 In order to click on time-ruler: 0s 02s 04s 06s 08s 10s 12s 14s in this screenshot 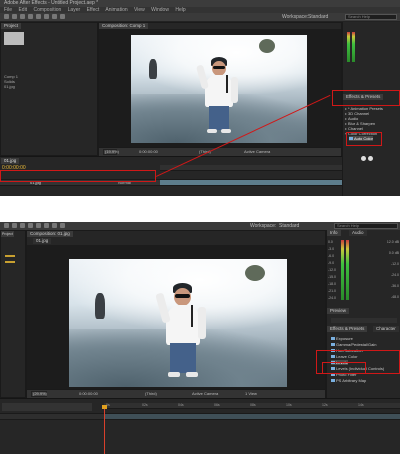, I will do `click(252, 406)`.